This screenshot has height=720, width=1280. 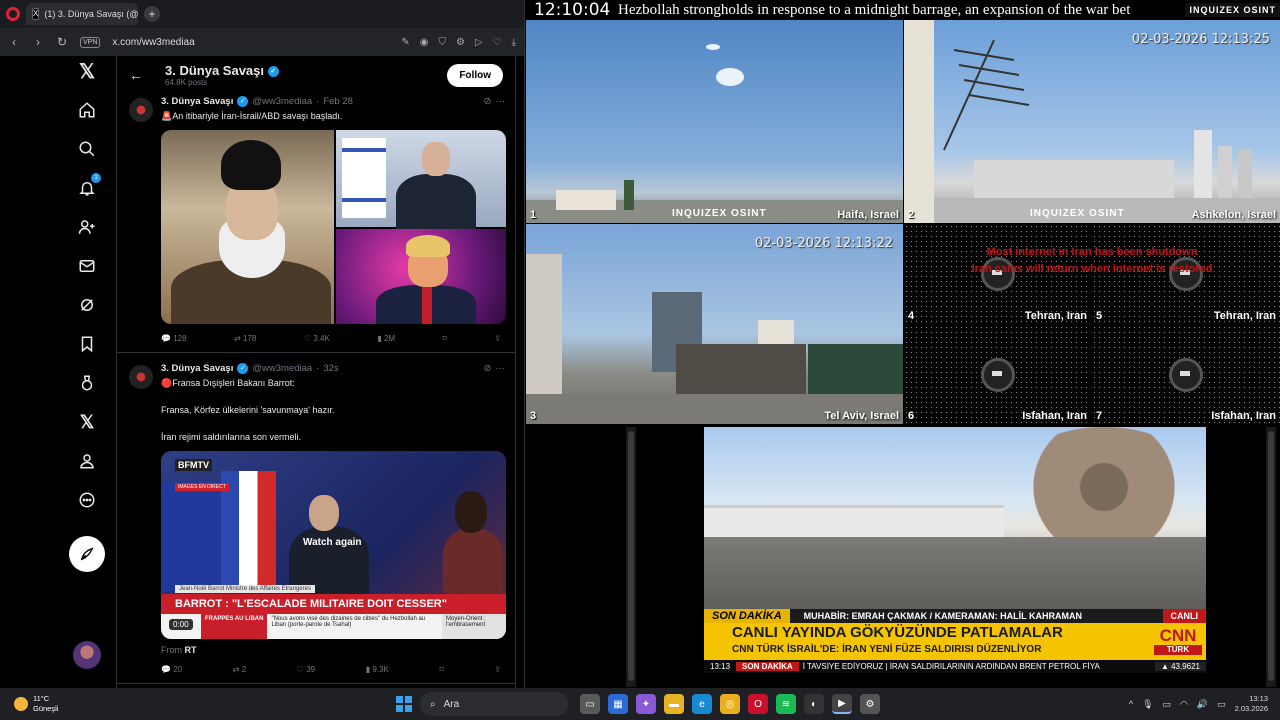 What do you see at coordinates (100, 704) in the screenshot?
I see `weather-widget: 11°C Güneşli` at bounding box center [100, 704].